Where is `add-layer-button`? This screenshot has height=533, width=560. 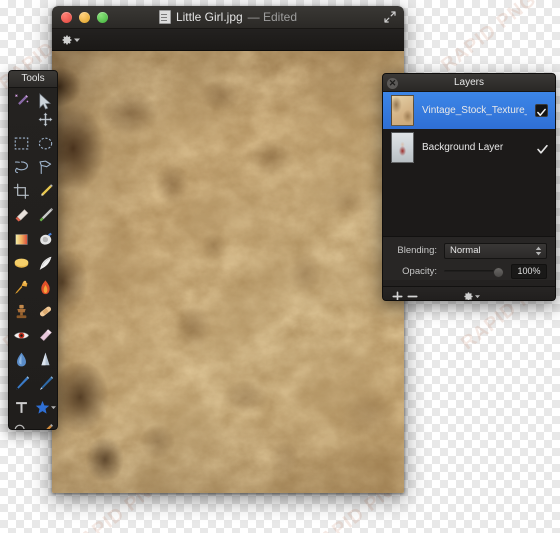
add-layer-button is located at coordinates (397, 295).